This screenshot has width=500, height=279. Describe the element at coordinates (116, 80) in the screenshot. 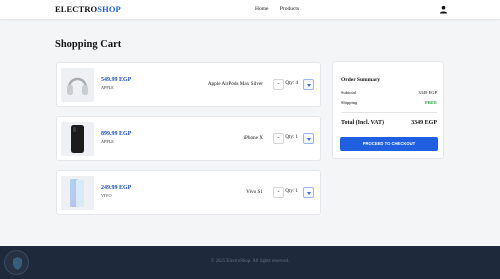

I see `item-price: 549.99 EGP` at that location.